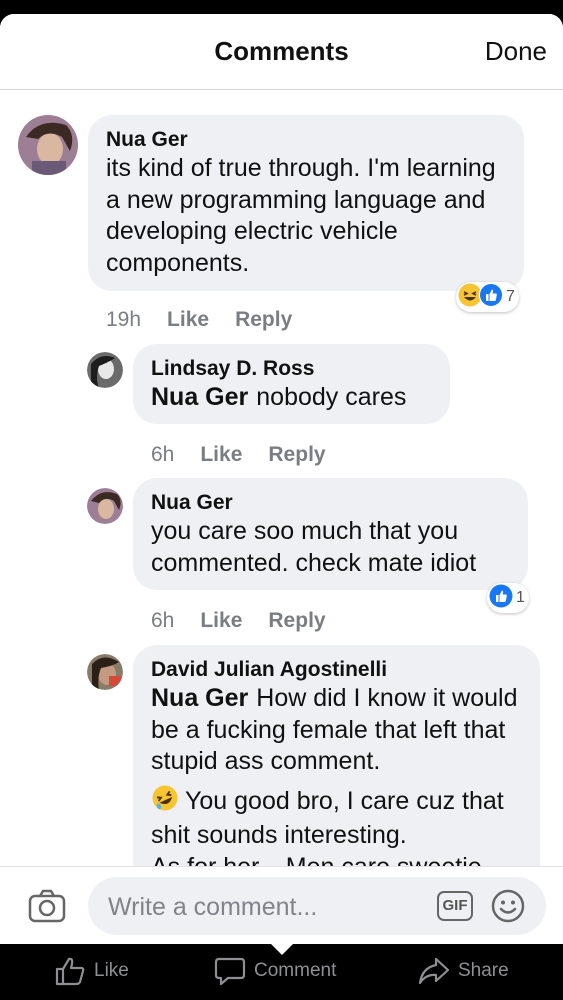 This screenshot has width=563, height=1000. Describe the element at coordinates (91, 971) in the screenshot. I see `like-tab: Like` at that location.